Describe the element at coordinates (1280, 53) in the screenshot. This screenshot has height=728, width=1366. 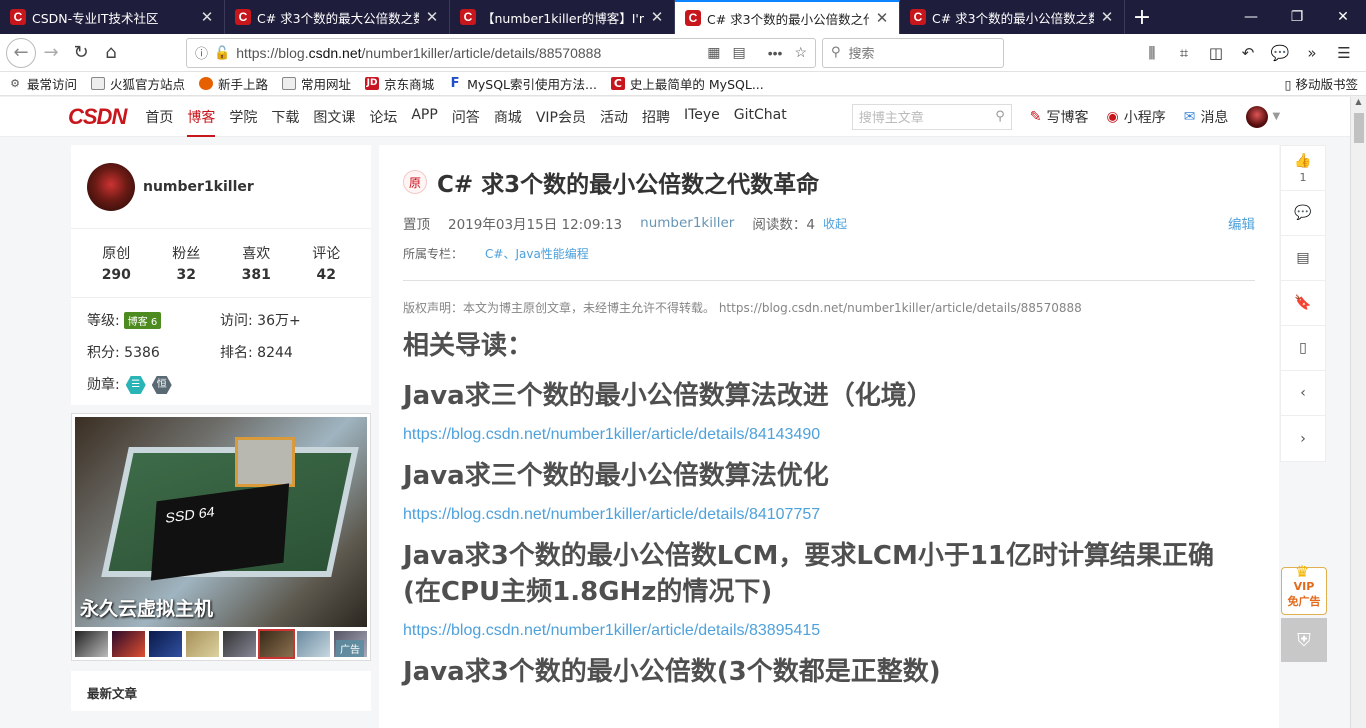
I see `chat-icon: 💬` at that location.